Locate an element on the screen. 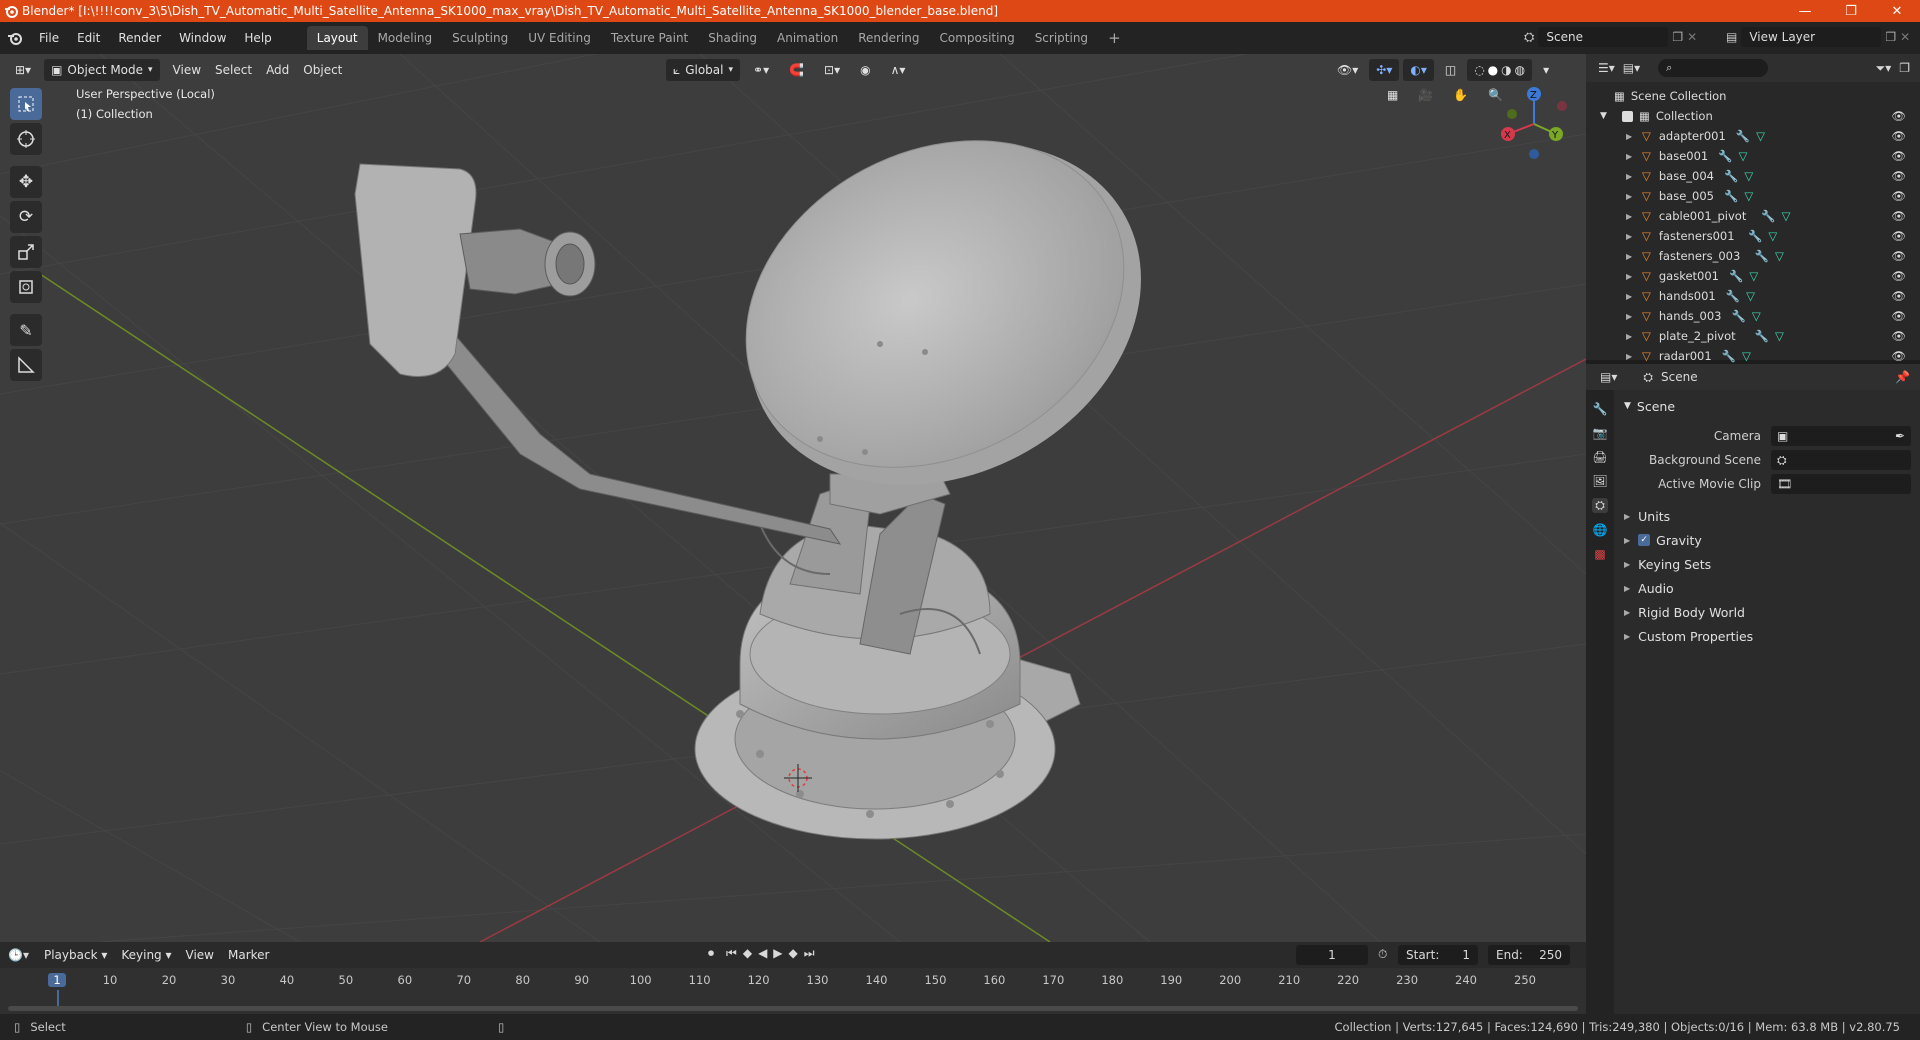 This screenshot has height=1040, width=1920. solid-shading-icon: ● is located at coordinates (1493, 70).